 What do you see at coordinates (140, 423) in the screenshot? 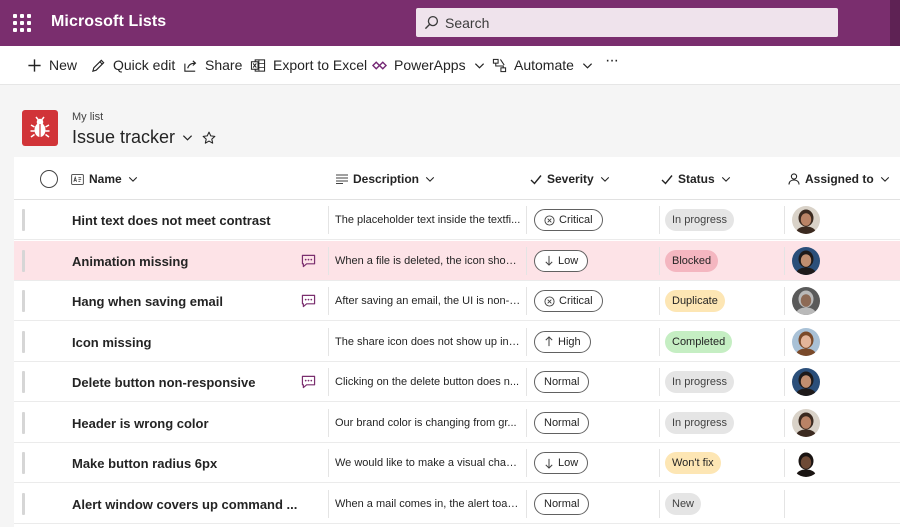
I see `issue-name: Header is wrong color` at bounding box center [140, 423].